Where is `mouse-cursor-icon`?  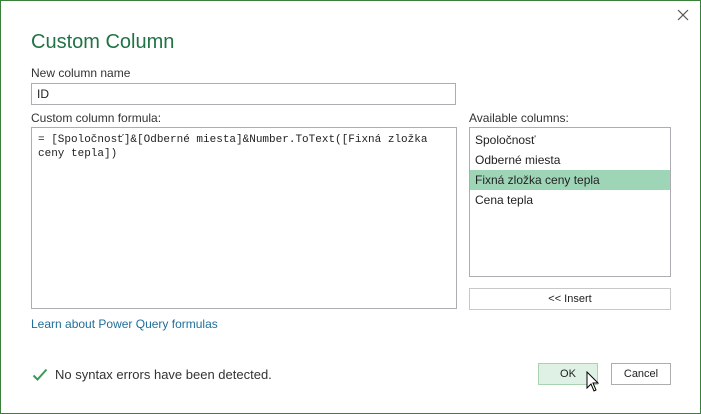 mouse-cursor-icon is located at coordinates (593, 381).